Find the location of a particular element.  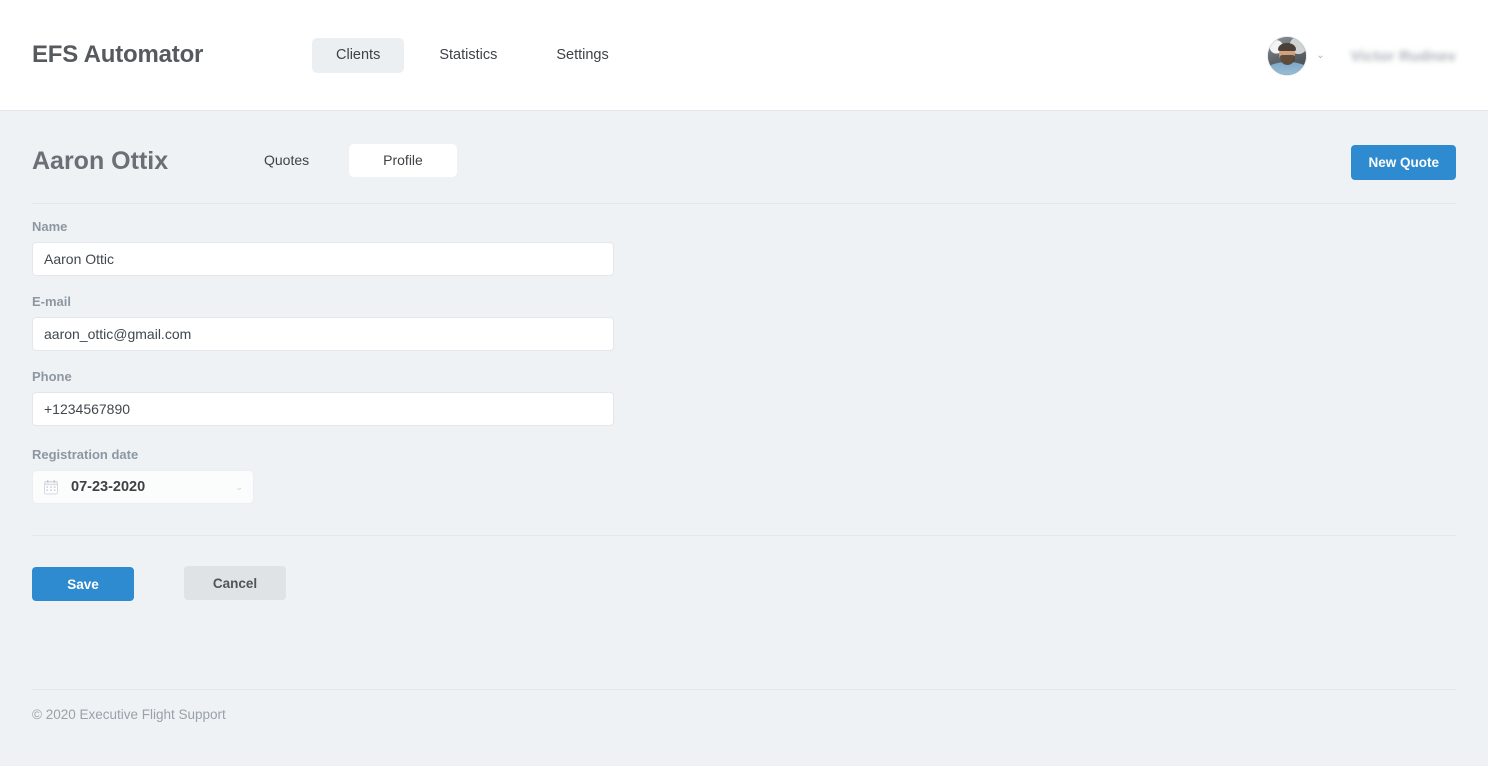

avatar-hair is located at coordinates (1287, 47).